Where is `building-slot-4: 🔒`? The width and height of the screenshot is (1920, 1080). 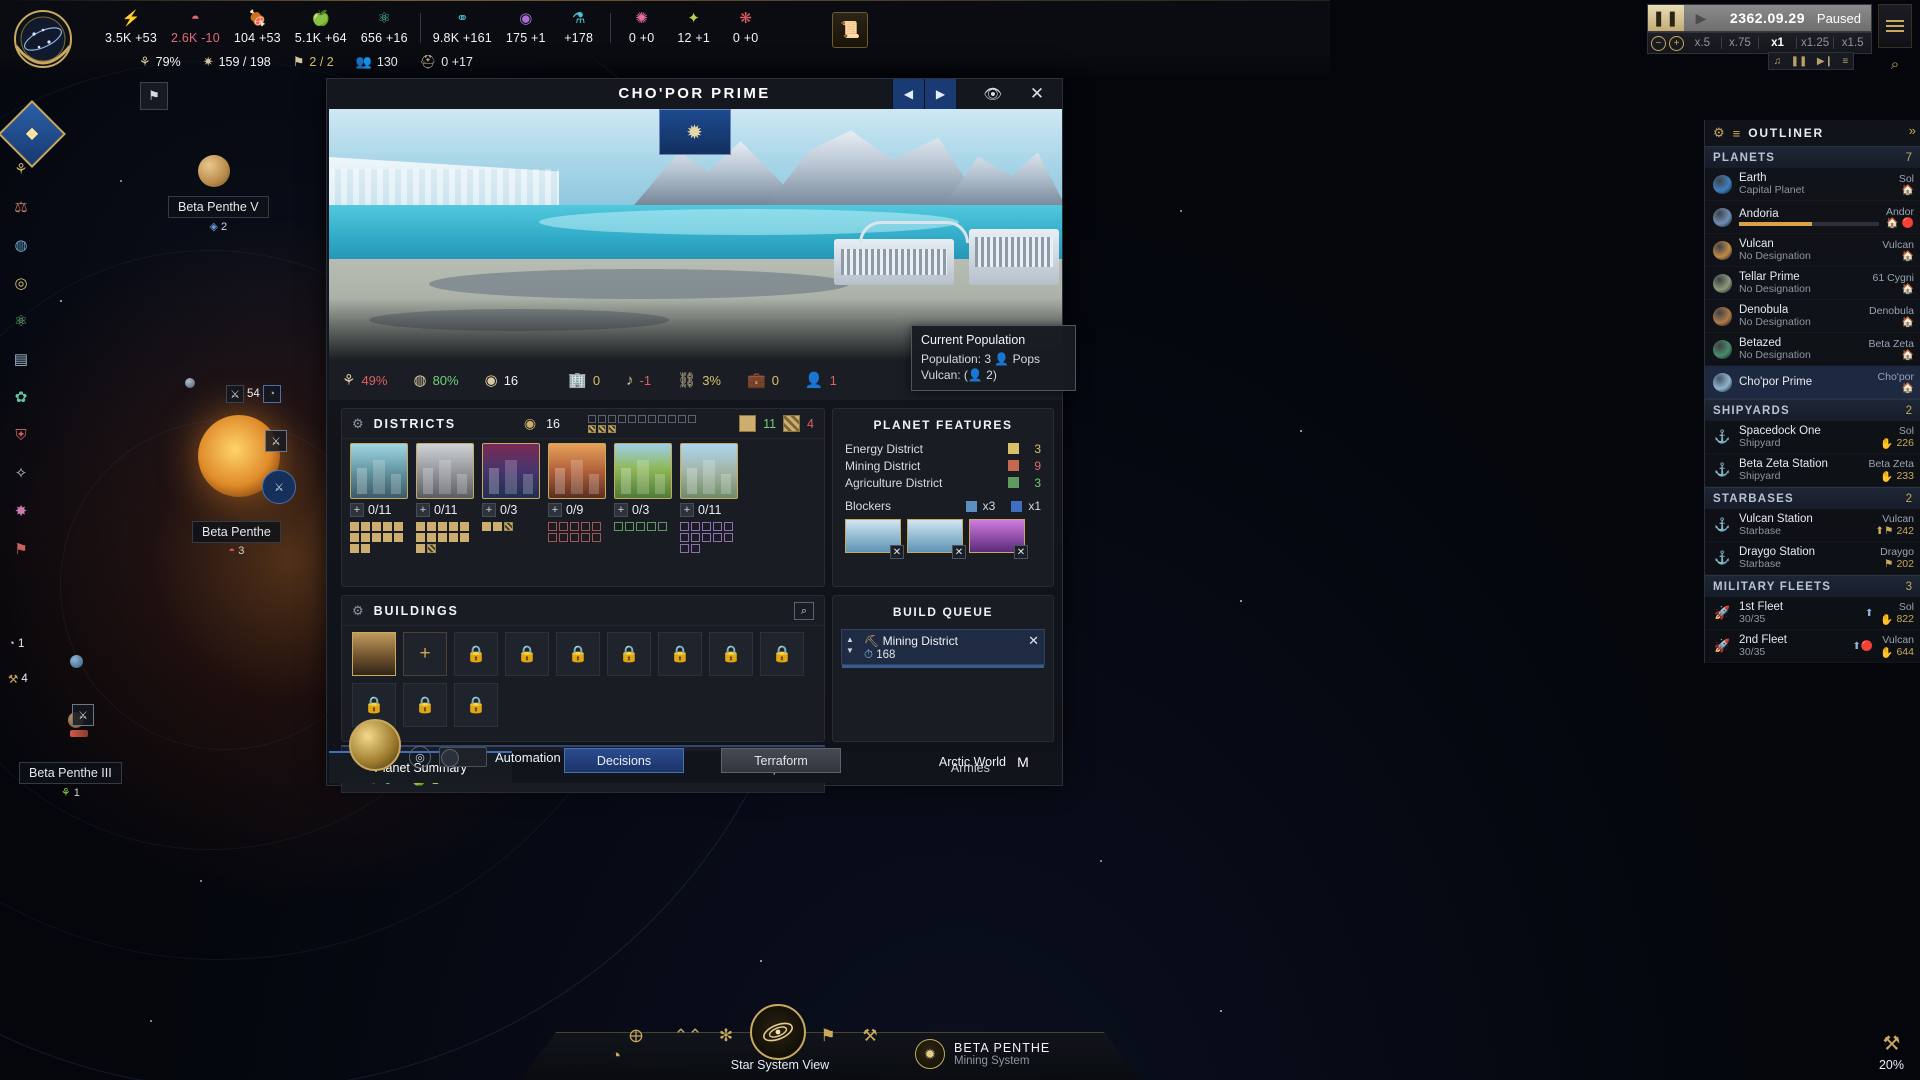 building-slot-4: 🔒 is located at coordinates (527, 654).